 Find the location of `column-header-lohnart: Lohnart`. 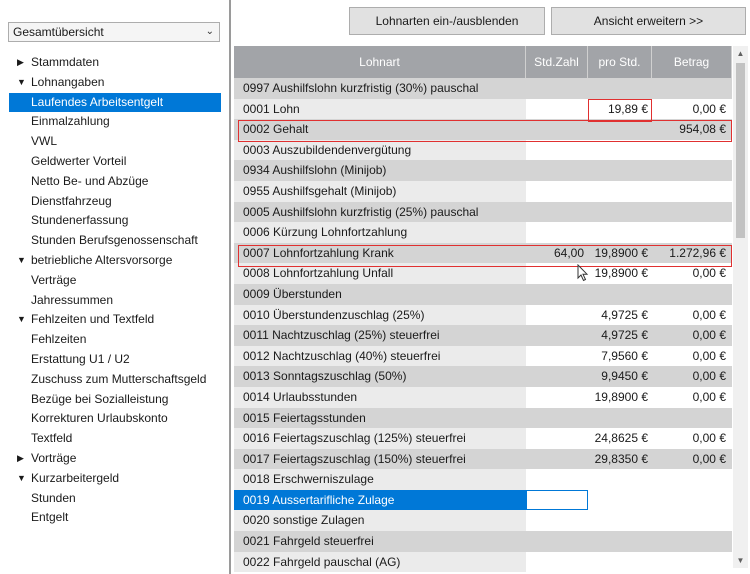

column-header-lohnart: Lohnart is located at coordinates (380, 62).